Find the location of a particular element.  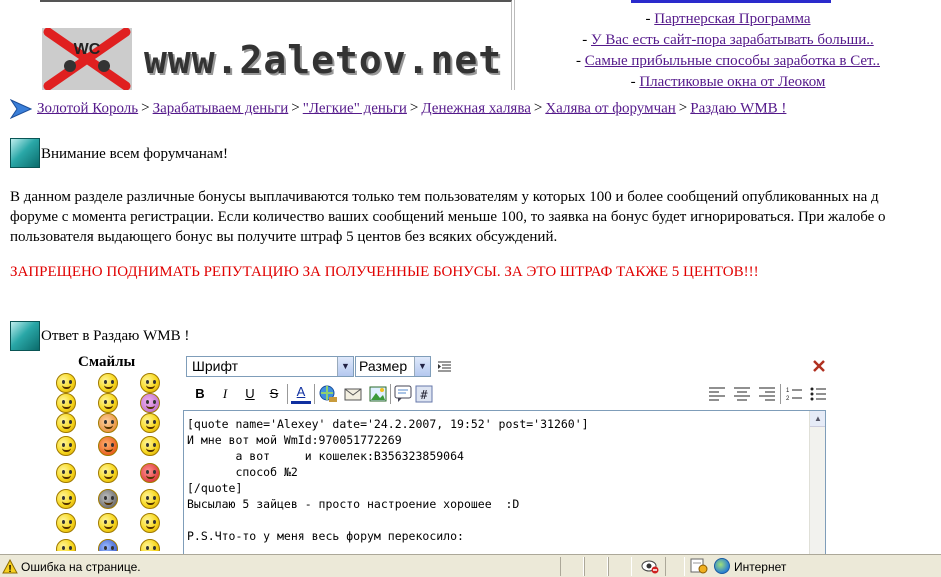

close-editor-icon is located at coordinates (819, 366).